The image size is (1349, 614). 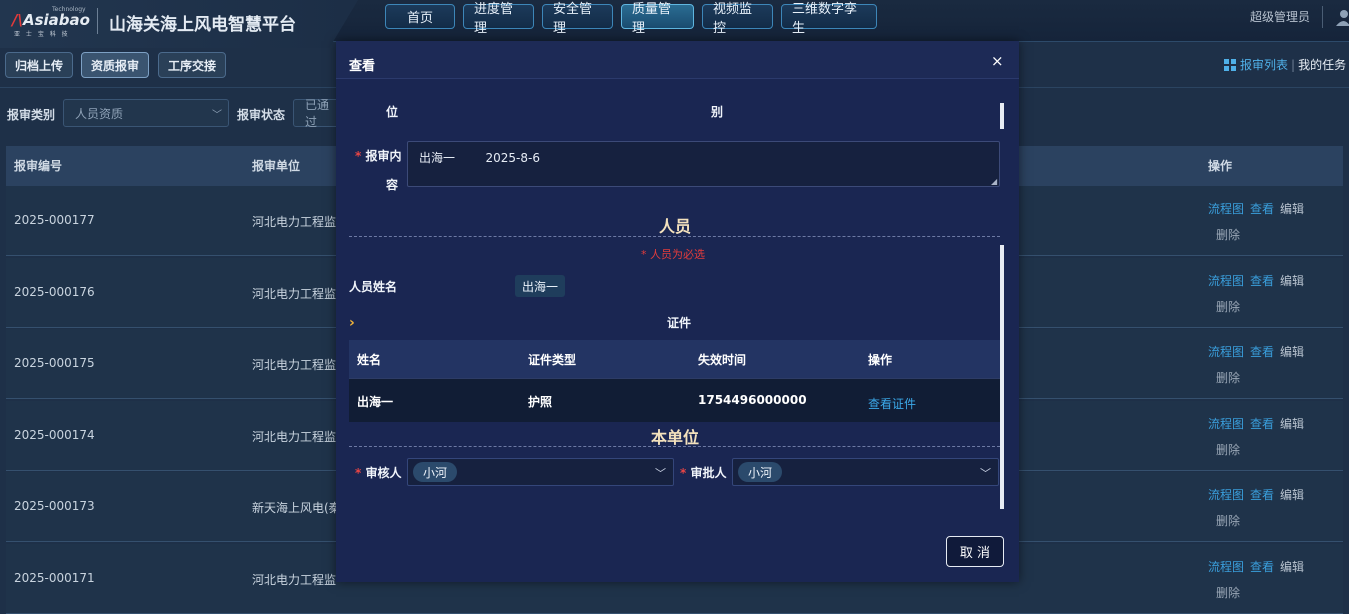 What do you see at coordinates (99, 113) in the screenshot?
I see `type-filter-value: 人员资质` at bounding box center [99, 113].